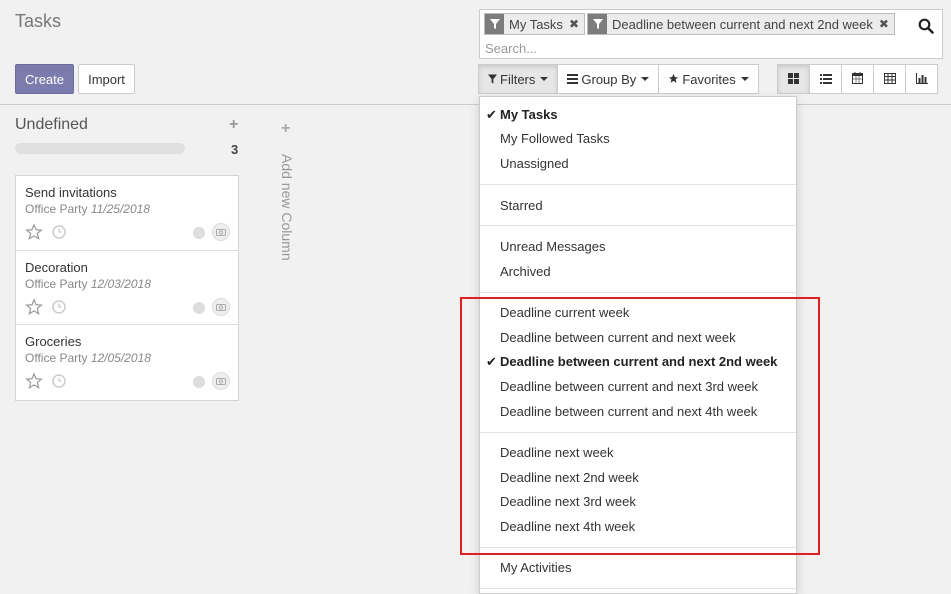 Image resolution: width=951 pixels, height=594 pixels. I want to click on groupby-label: Group By, so click(609, 79).